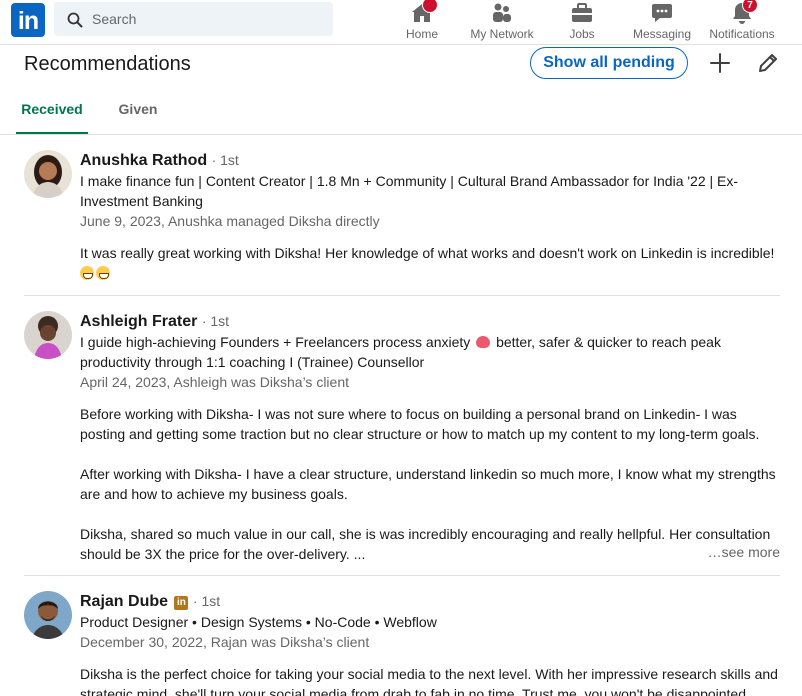 The height and width of the screenshot is (696, 802). Describe the element at coordinates (609, 63) in the screenshot. I see `show-all-pending-button: Show all pending` at that location.